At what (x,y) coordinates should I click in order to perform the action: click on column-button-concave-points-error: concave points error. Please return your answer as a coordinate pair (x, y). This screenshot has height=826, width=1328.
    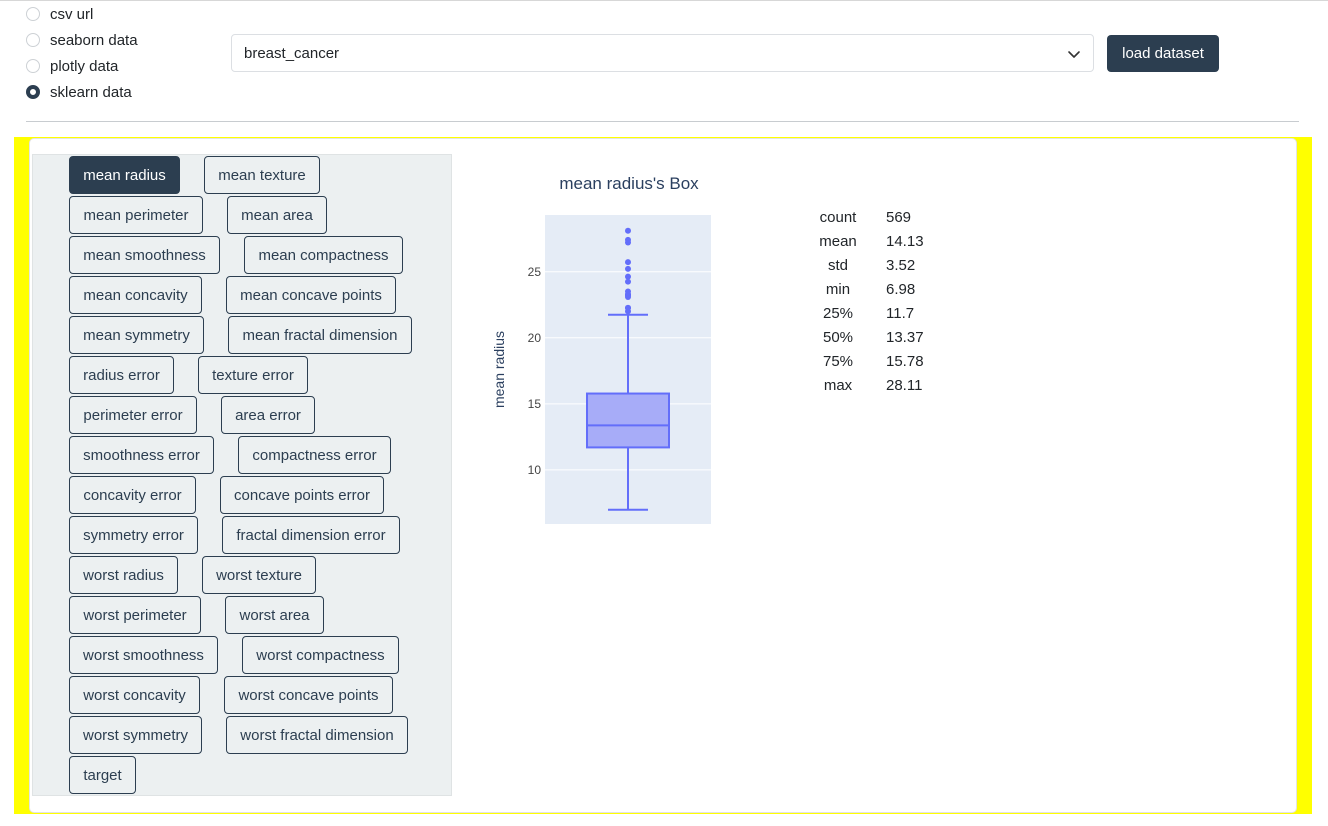
    Looking at the image, I should click on (302, 495).